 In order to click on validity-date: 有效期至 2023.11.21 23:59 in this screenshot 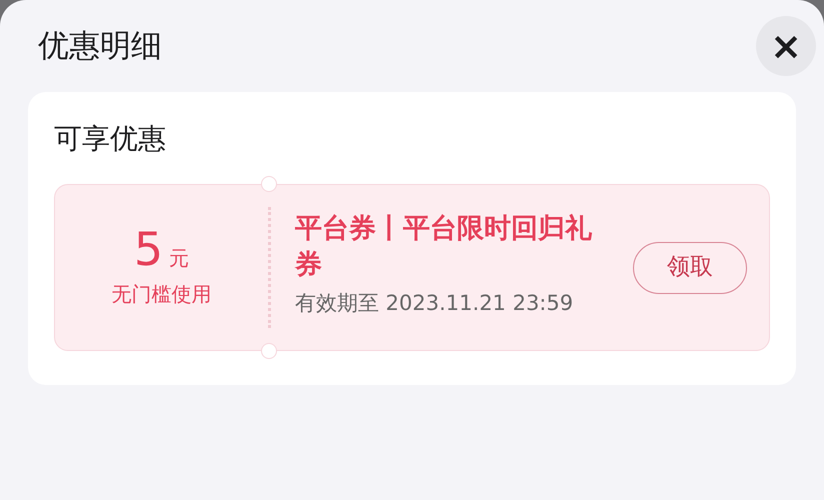, I will do `click(434, 303)`.